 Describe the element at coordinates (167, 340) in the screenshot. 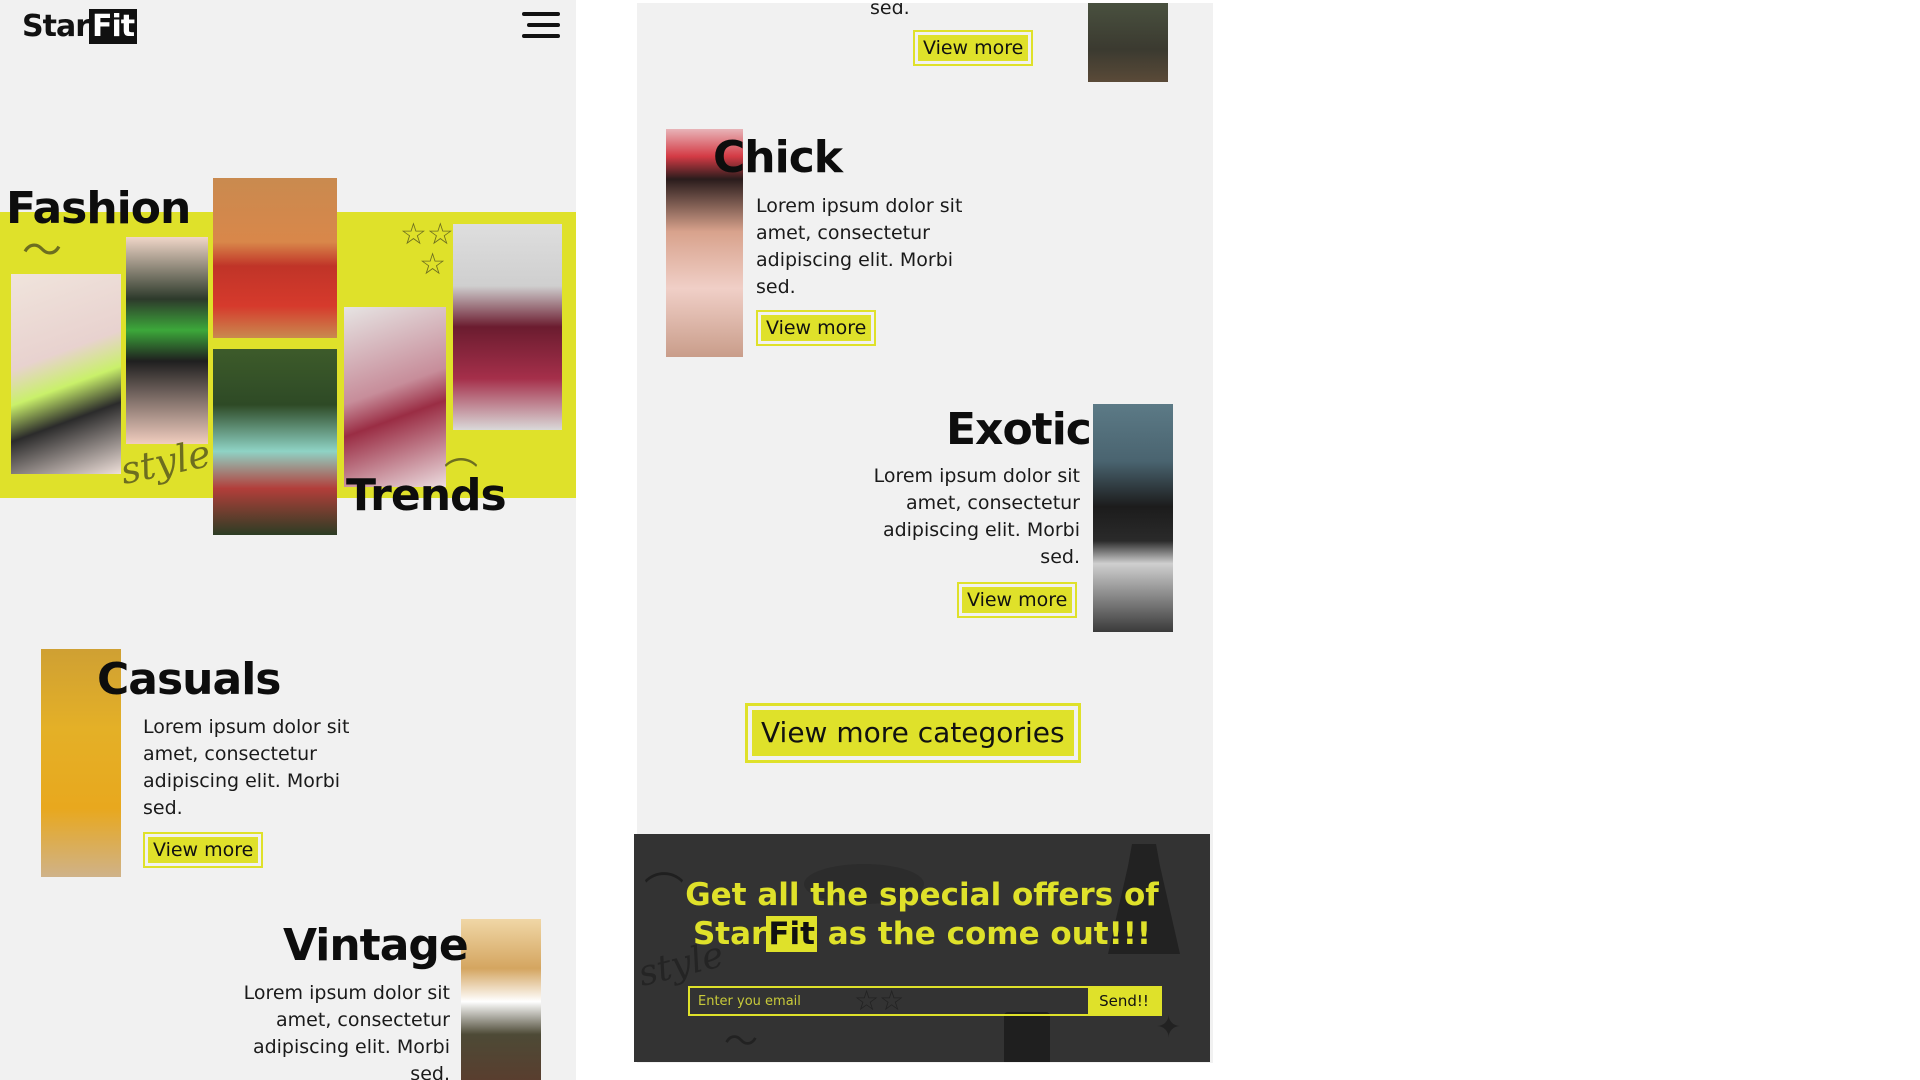

I see `photo-green-jacket` at that location.